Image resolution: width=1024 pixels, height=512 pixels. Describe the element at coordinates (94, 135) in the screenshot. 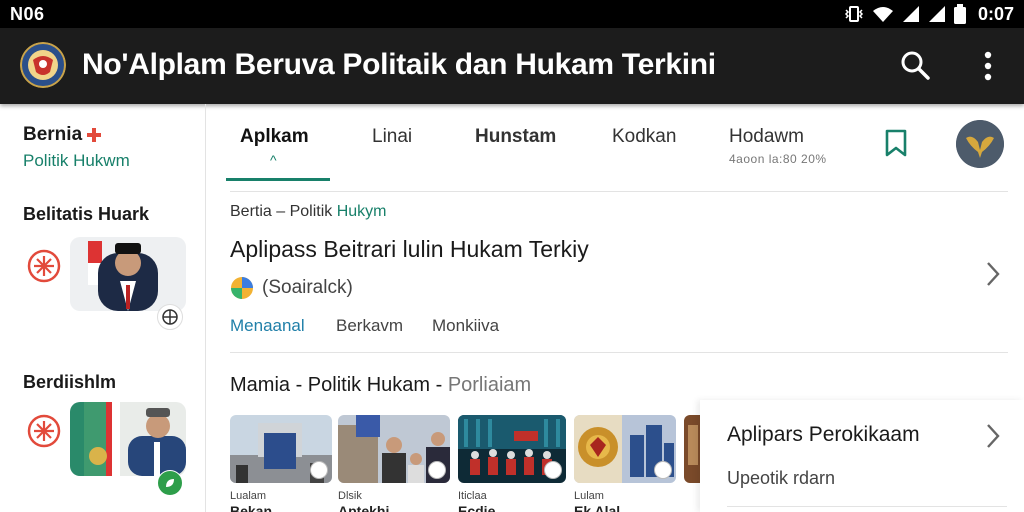

I see `plus-icon` at that location.